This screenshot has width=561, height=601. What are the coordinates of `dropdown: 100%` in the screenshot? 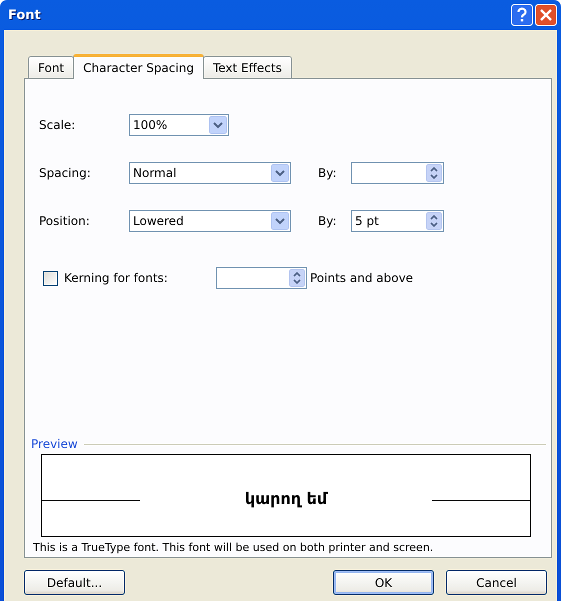 It's located at (179, 125).